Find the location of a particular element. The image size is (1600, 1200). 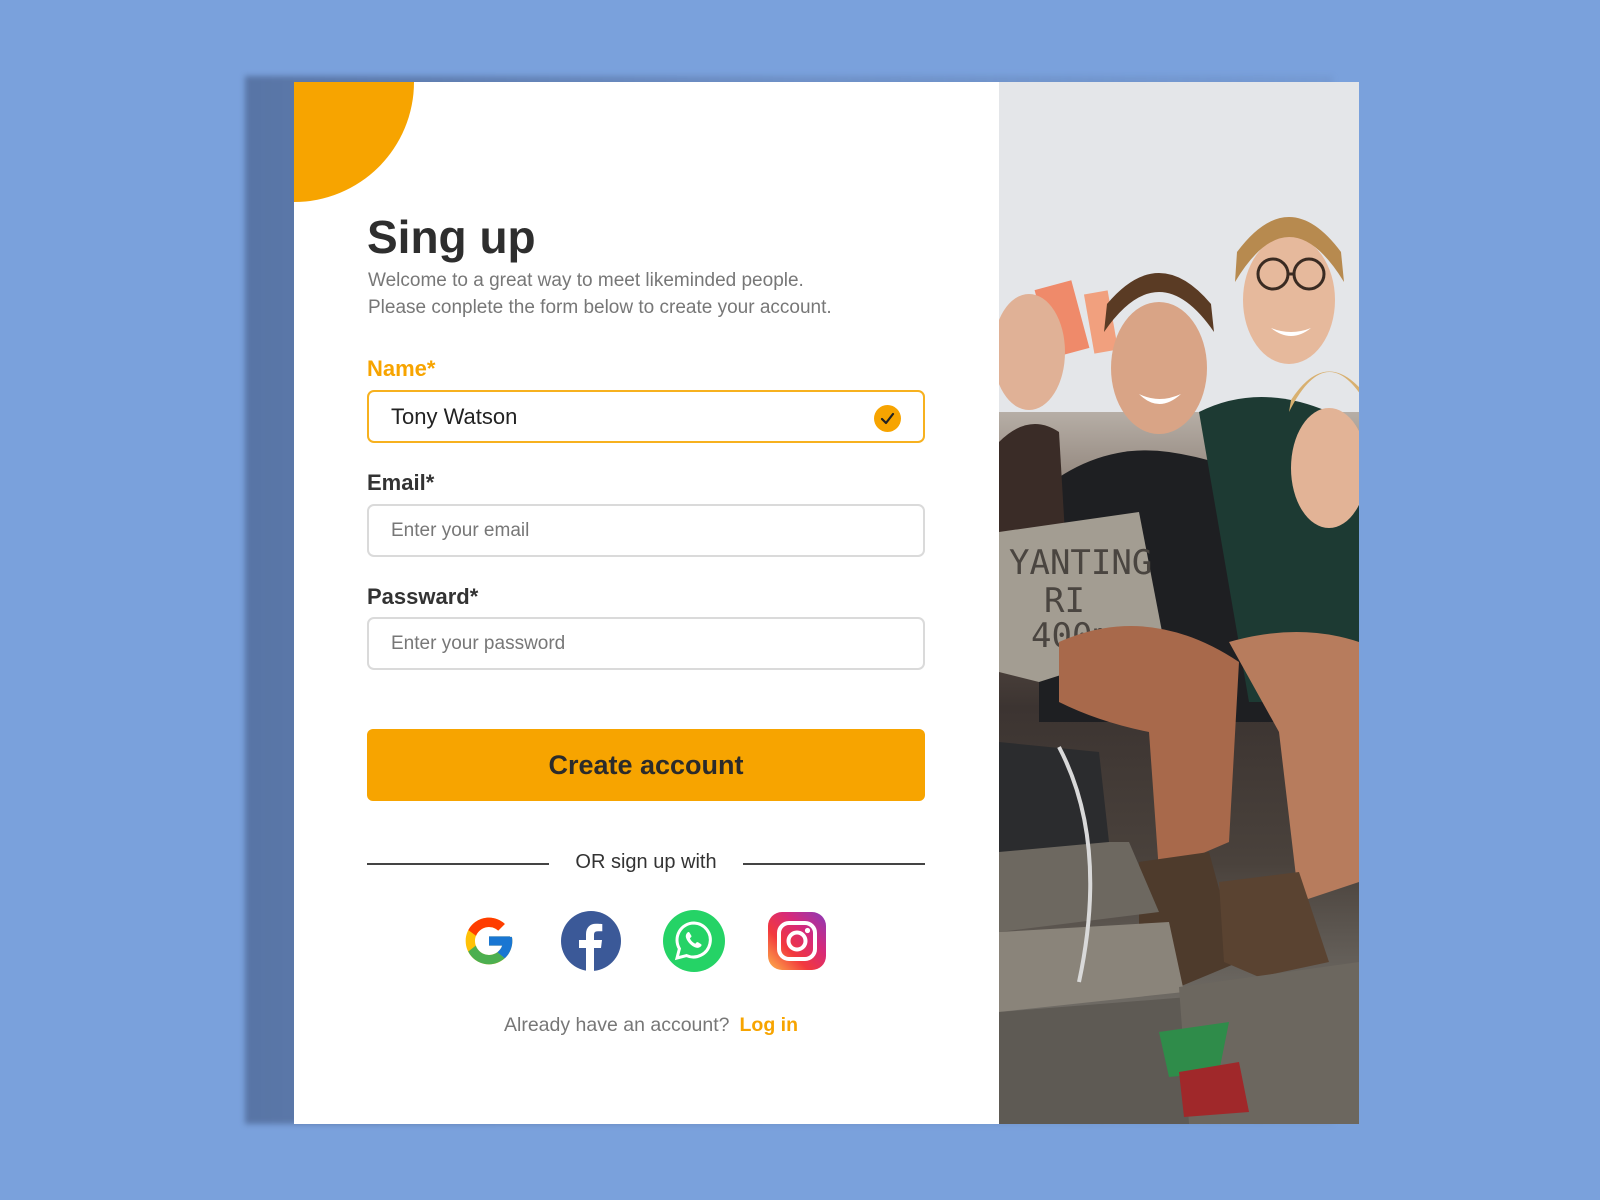

name-field-wrapper is located at coordinates (646, 416).